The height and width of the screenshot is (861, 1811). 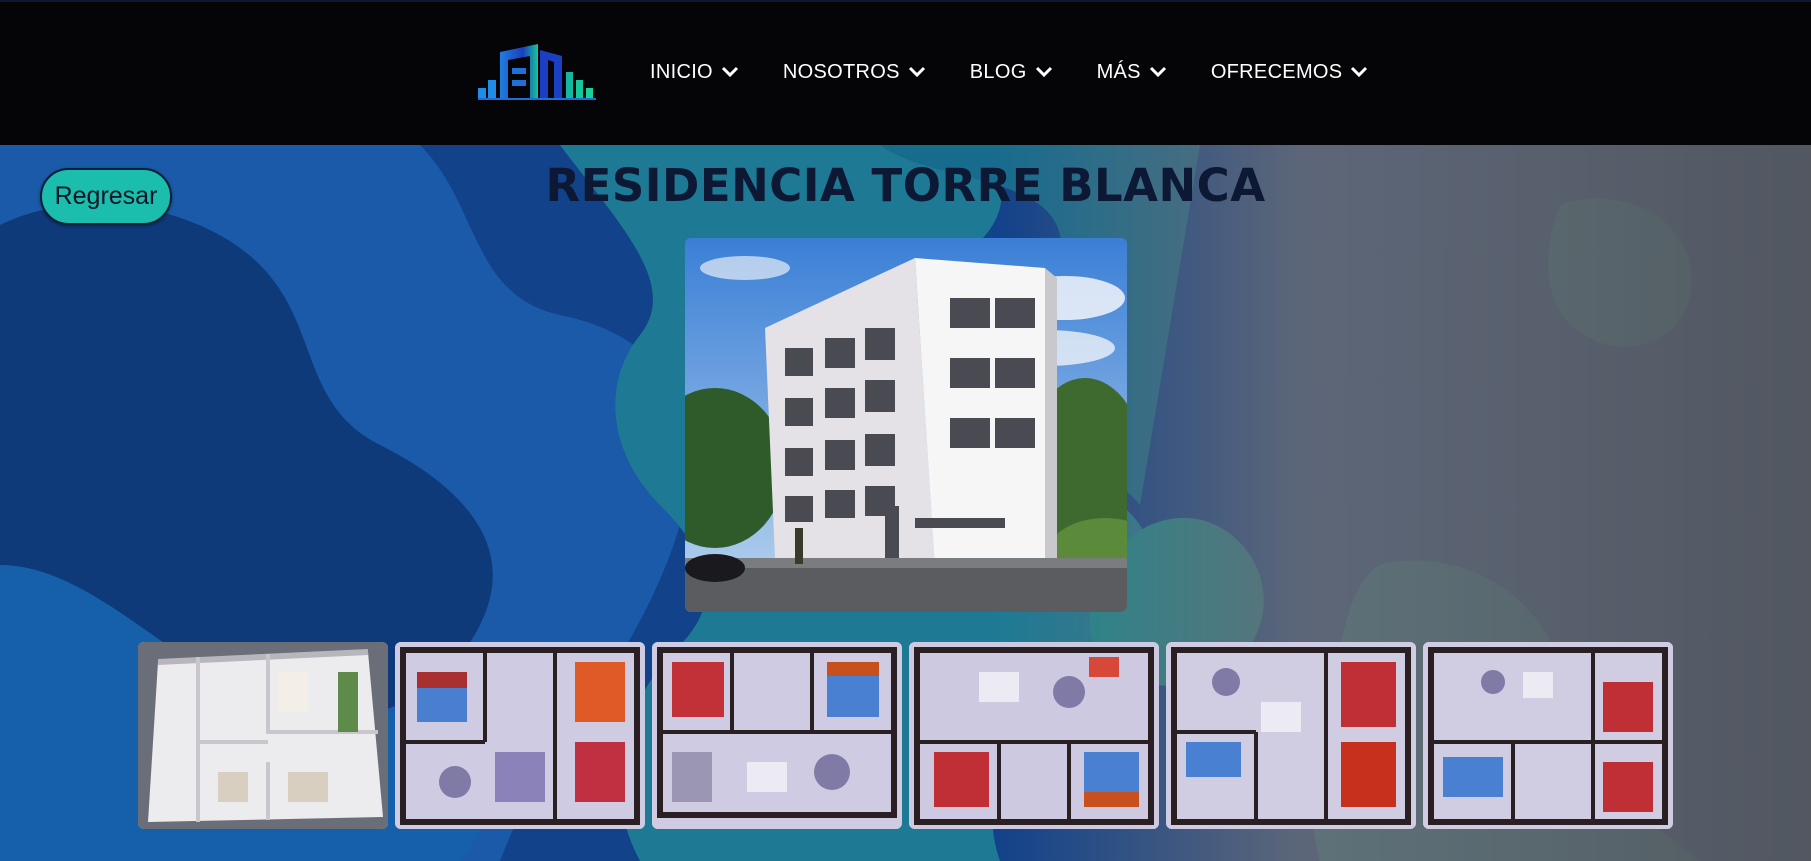 What do you see at coordinates (998, 71) in the screenshot?
I see `nav-item-label: BLOG` at bounding box center [998, 71].